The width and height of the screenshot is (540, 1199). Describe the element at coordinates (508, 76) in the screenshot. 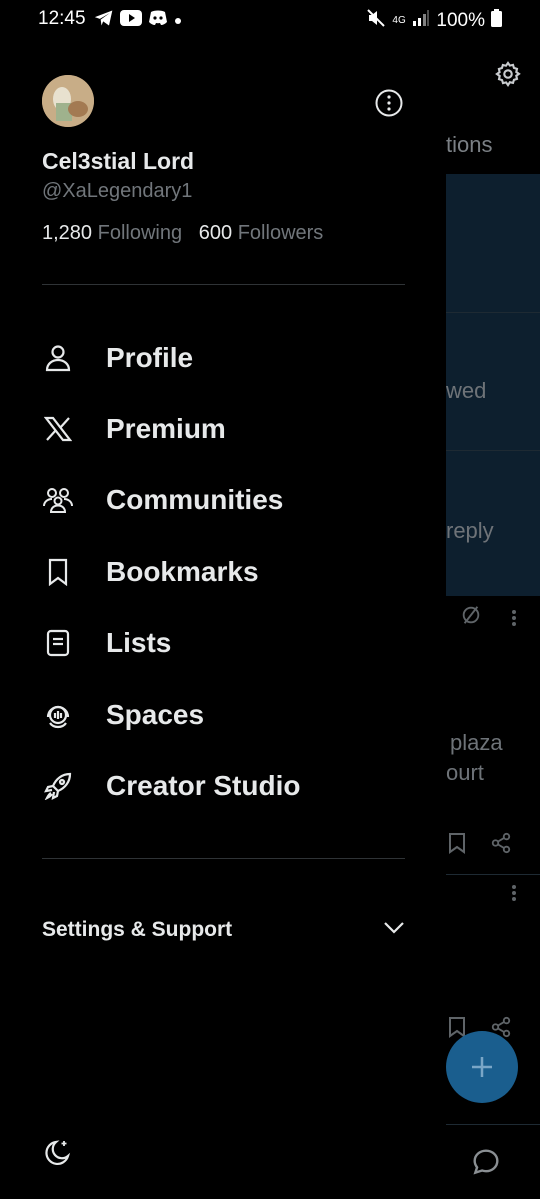

I see `settings-gear-icon` at that location.